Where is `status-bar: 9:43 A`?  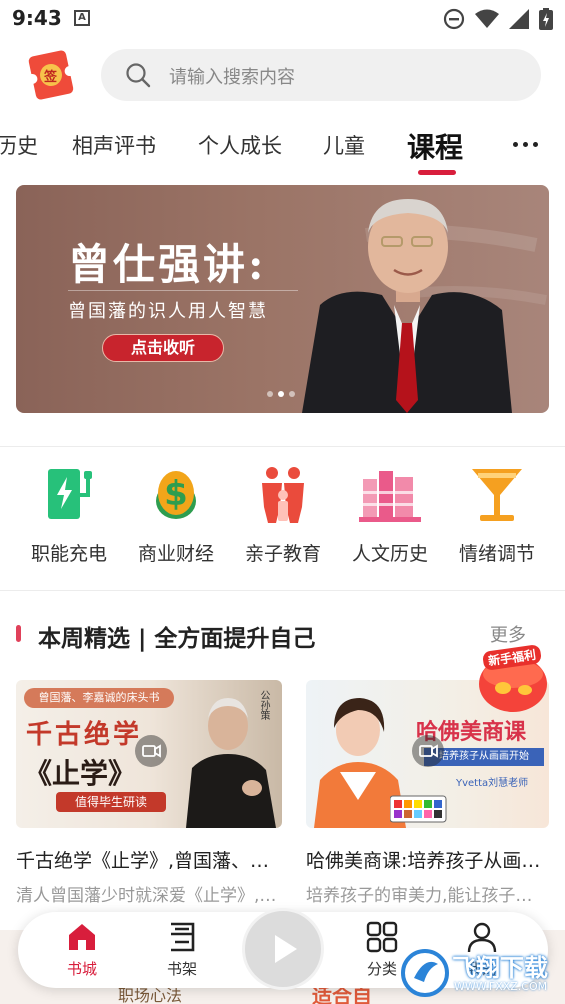
status-bar: 9:43 A is located at coordinates (282, 20).